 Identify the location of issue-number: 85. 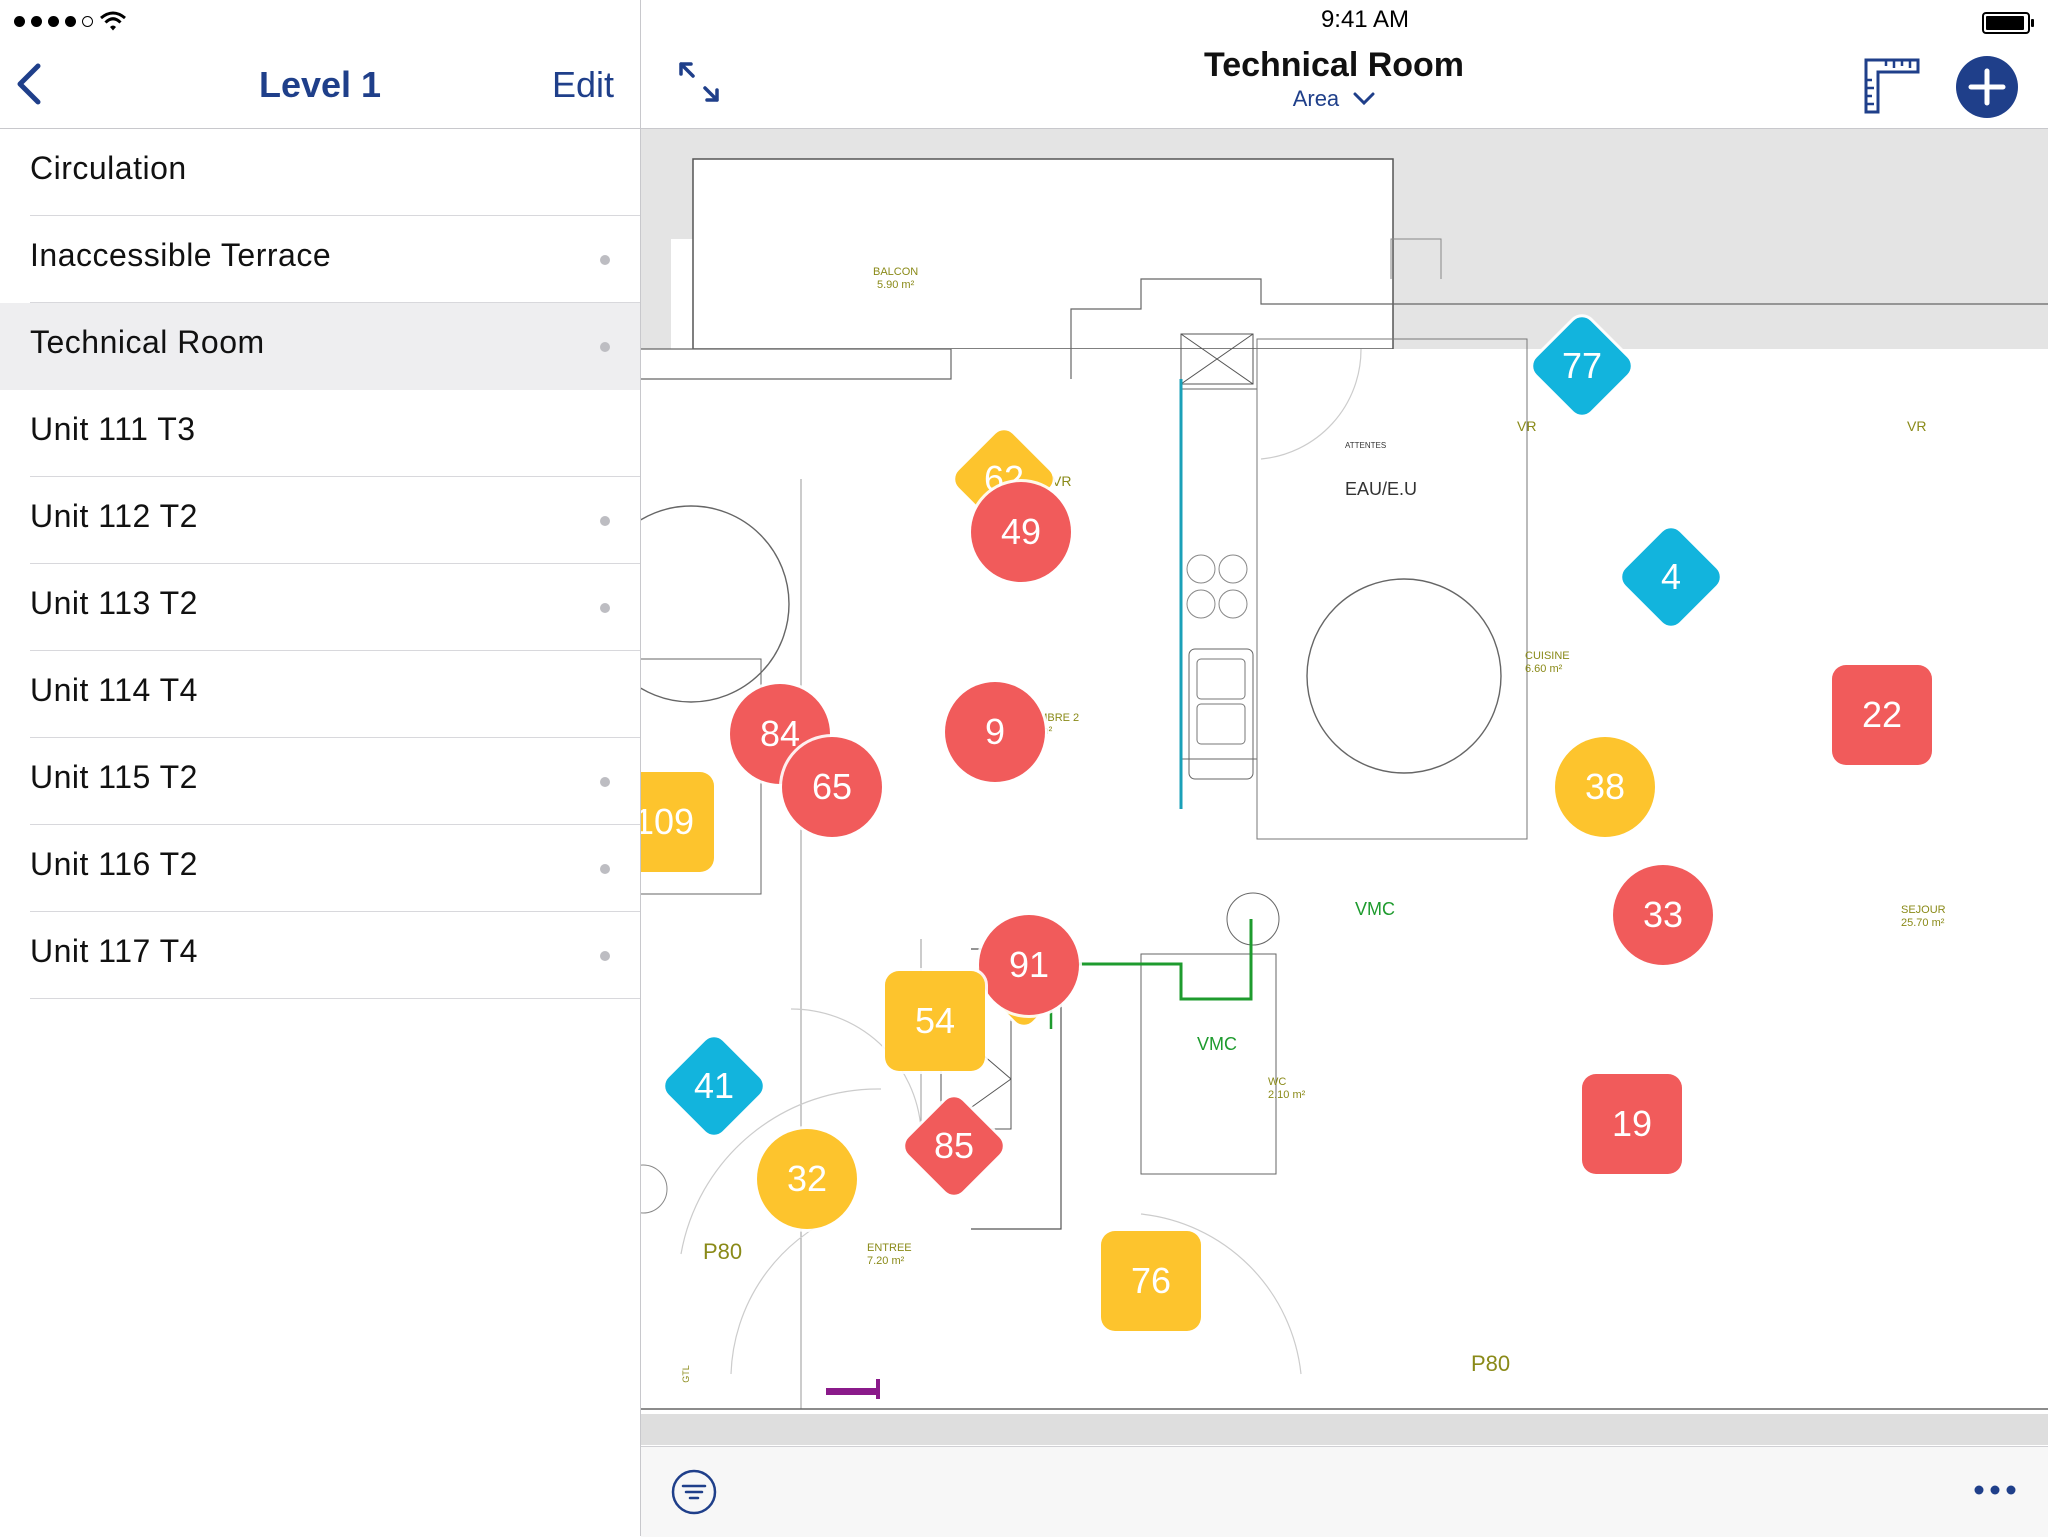
(954, 1145).